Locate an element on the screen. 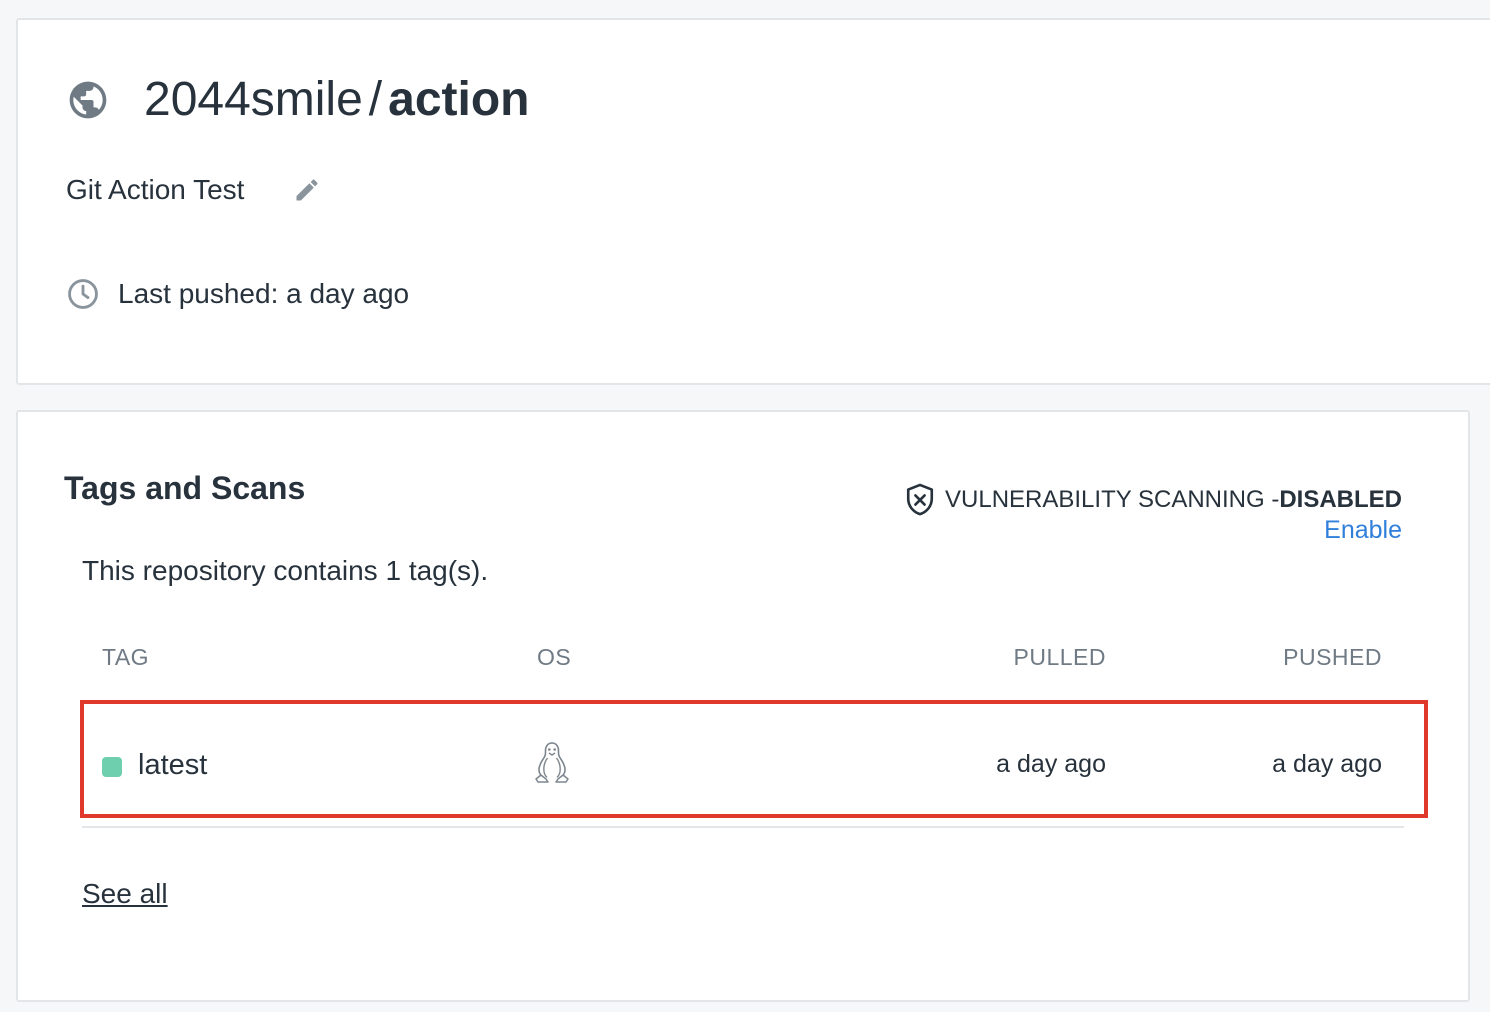 The height and width of the screenshot is (1012, 1490). scan-state: DISABLED is located at coordinates (1340, 499).